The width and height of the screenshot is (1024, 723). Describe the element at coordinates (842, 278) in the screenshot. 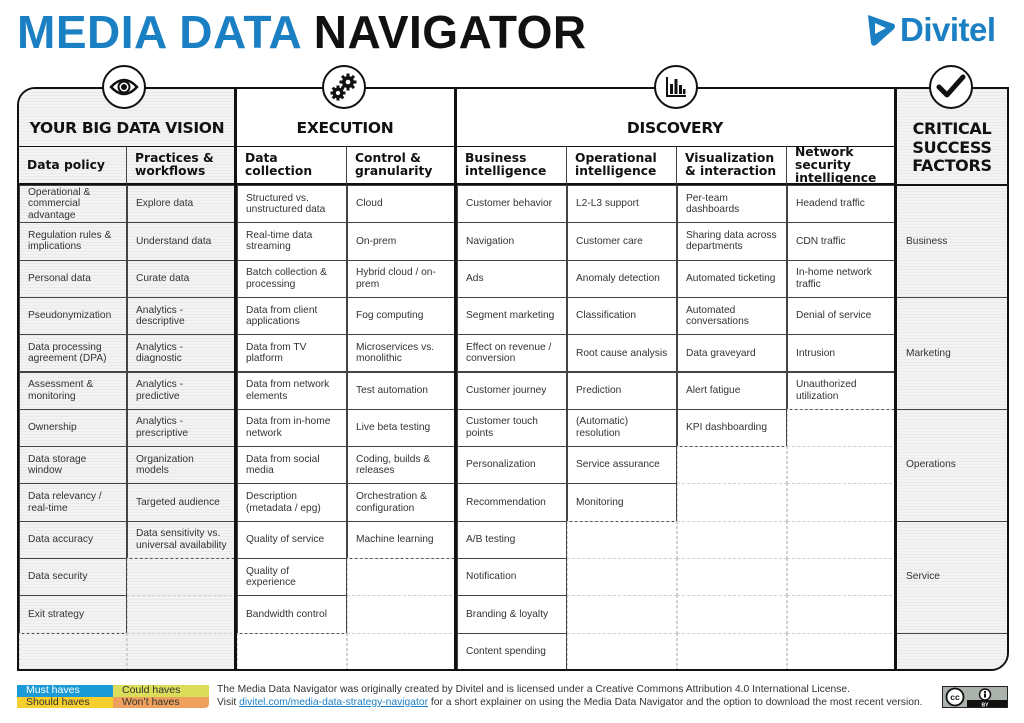

I see `navigator-item: In-home network traffic` at that location.